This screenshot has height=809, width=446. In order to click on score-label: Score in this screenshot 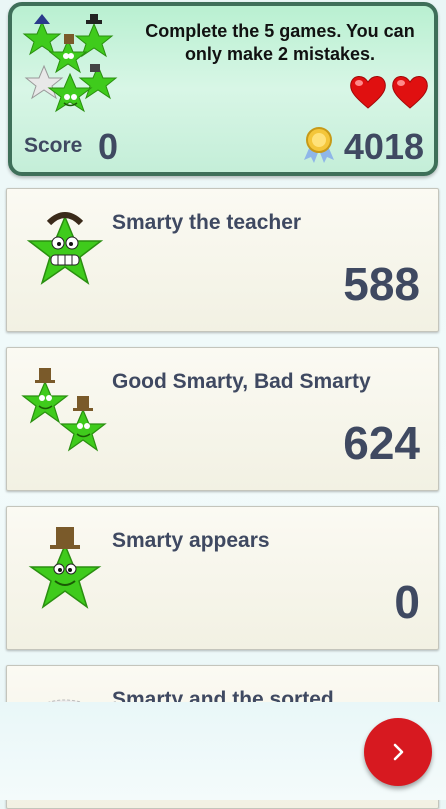, I will do `click(53, 145)`.